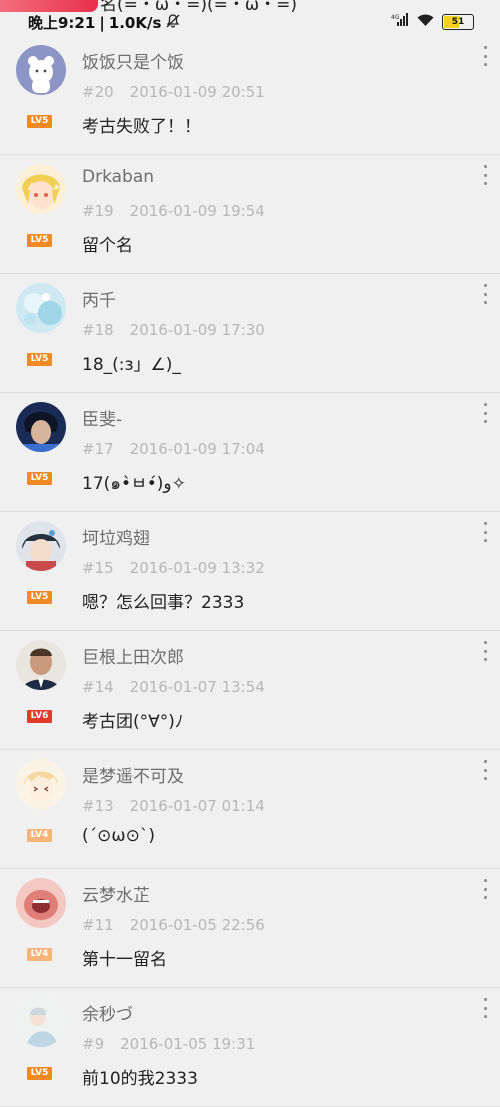  I want to click on svg-text: 4G, so click(395, 17).